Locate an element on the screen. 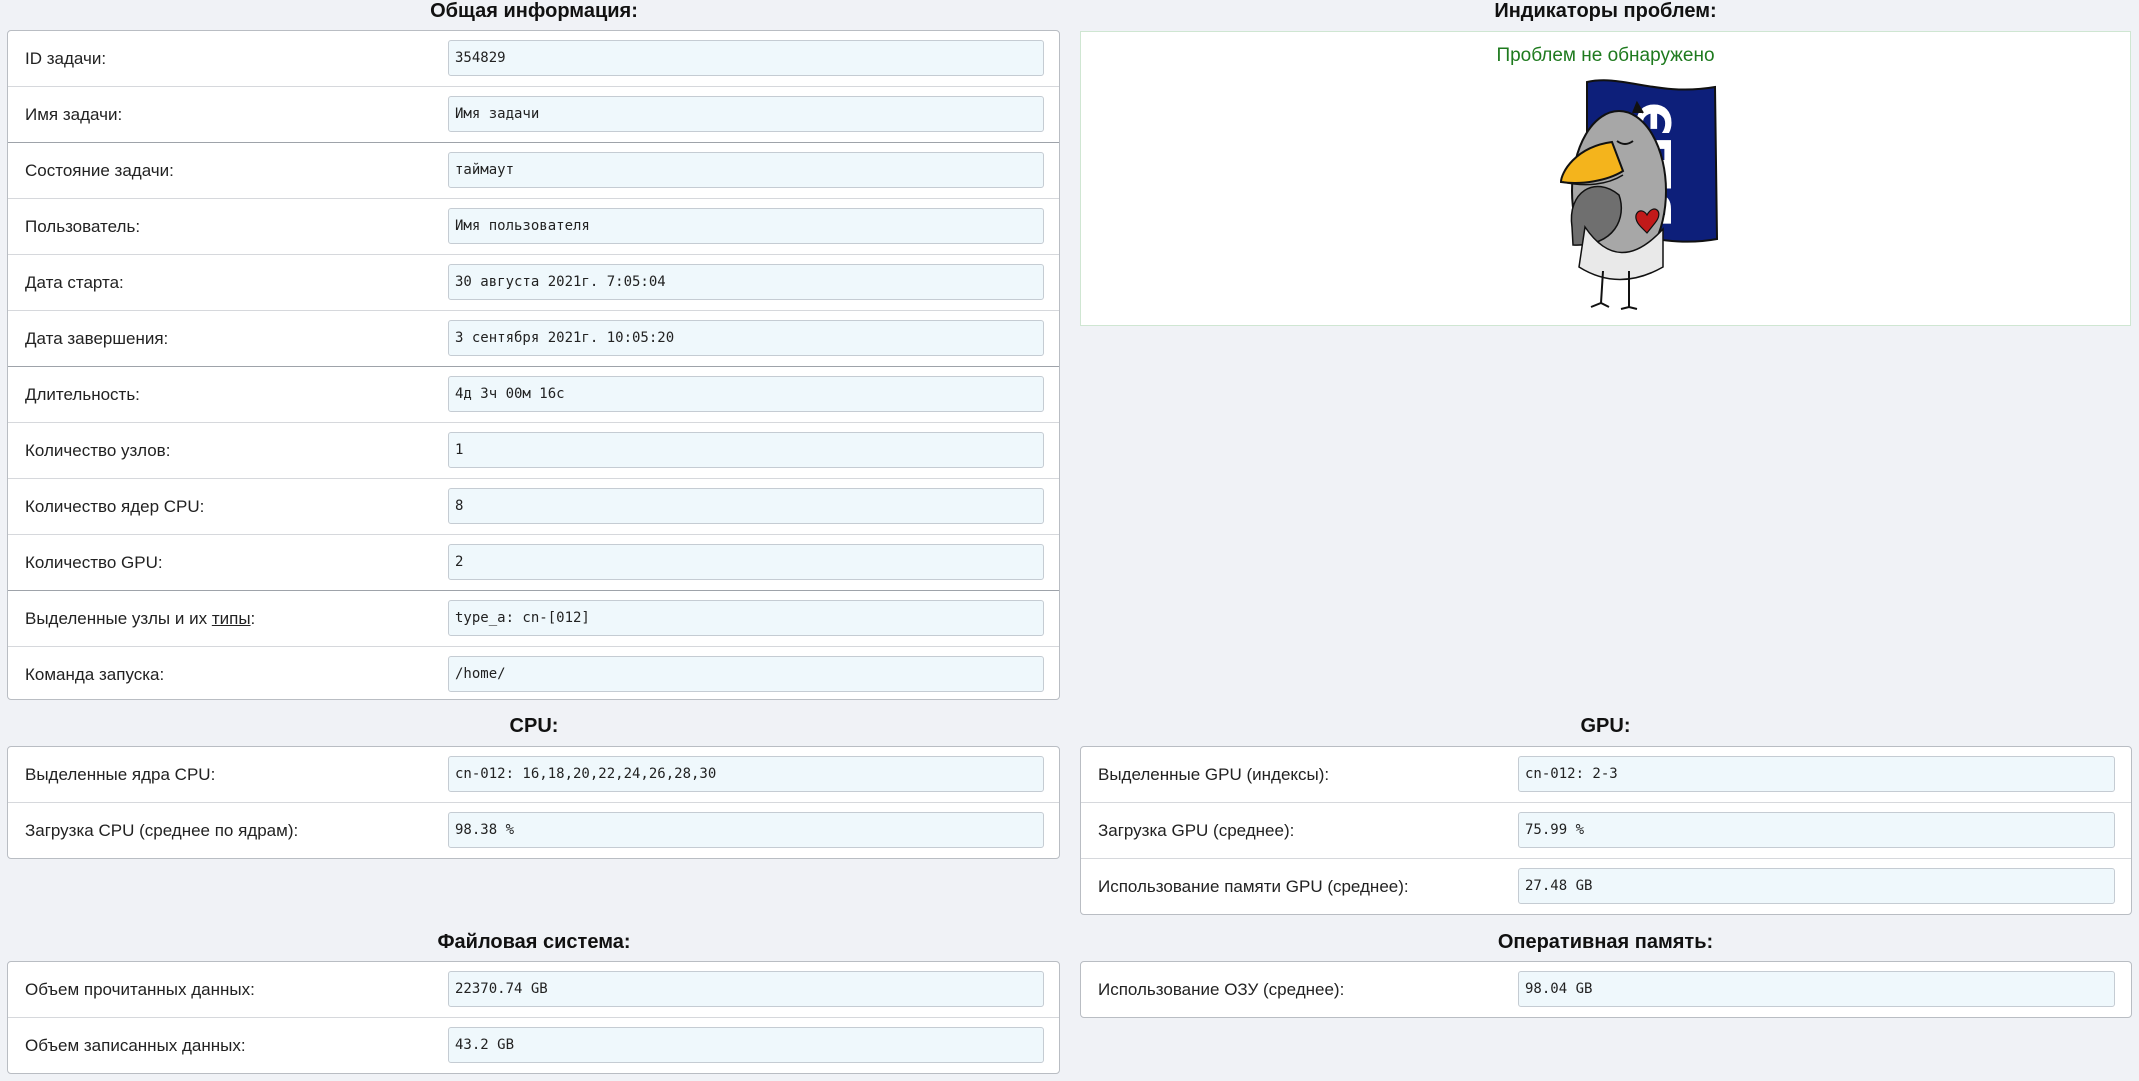 This screenshot has width=2139, height=1081. cpu-cores-field: 8 is located at coordinates (746, 506).